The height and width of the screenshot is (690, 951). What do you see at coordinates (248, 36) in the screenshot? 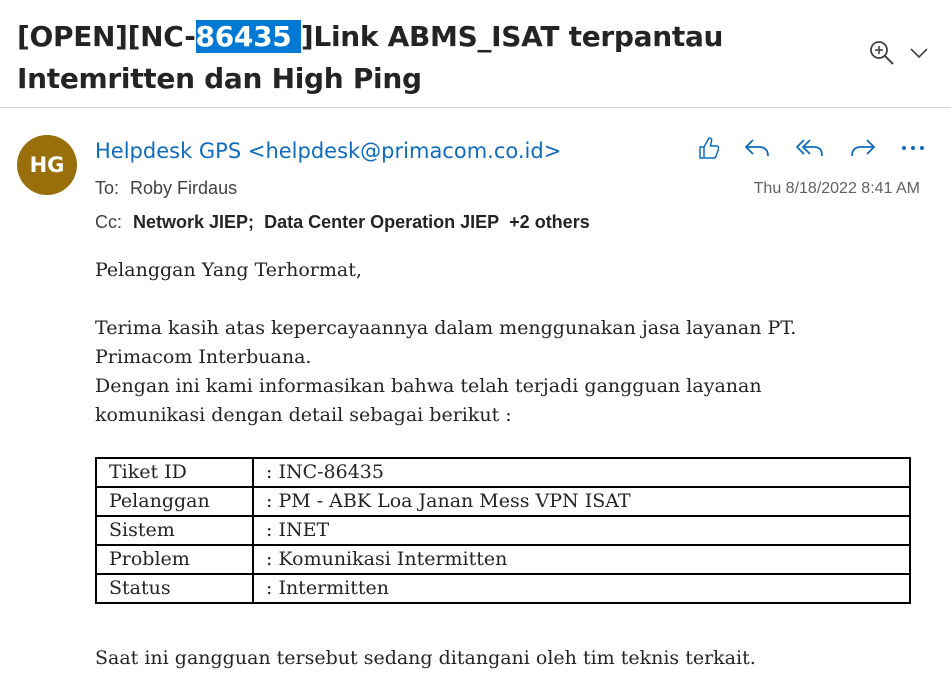
I see `subject-highlight: 86435` at bounding box center [248, 36].